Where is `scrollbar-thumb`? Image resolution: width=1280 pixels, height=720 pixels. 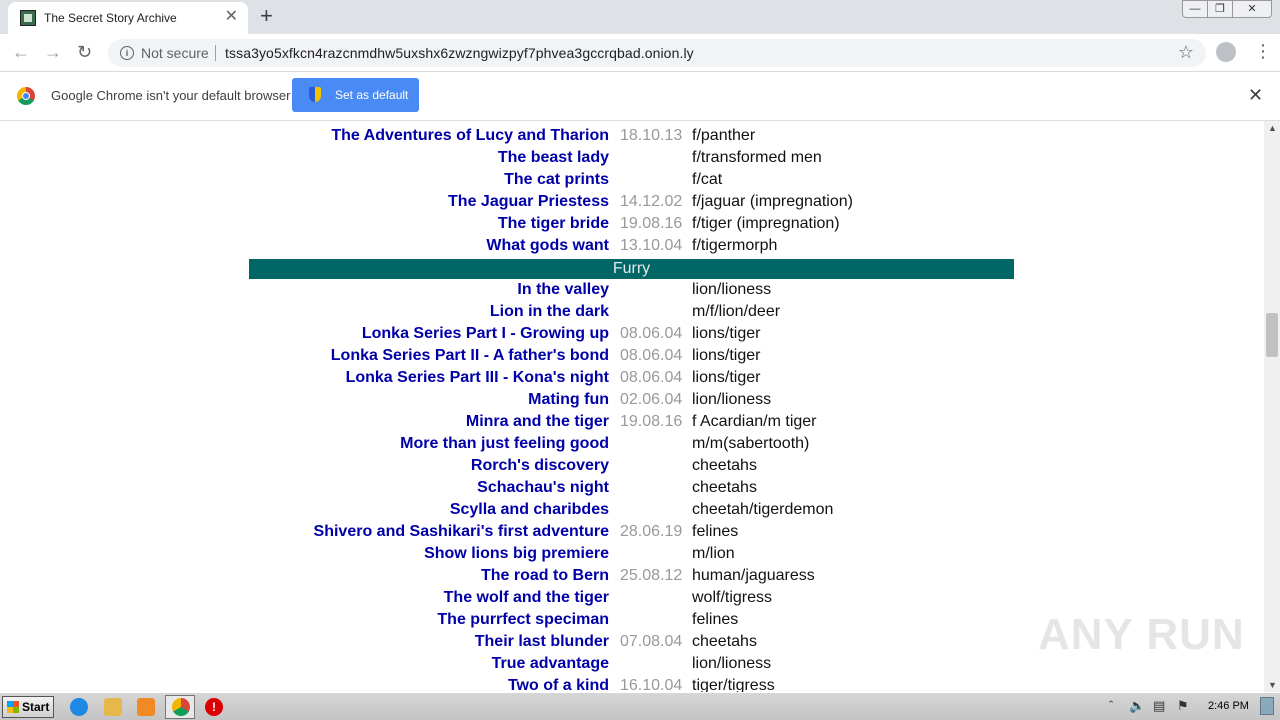
scrollbar-thumb is located at coordinates (1272, 335).